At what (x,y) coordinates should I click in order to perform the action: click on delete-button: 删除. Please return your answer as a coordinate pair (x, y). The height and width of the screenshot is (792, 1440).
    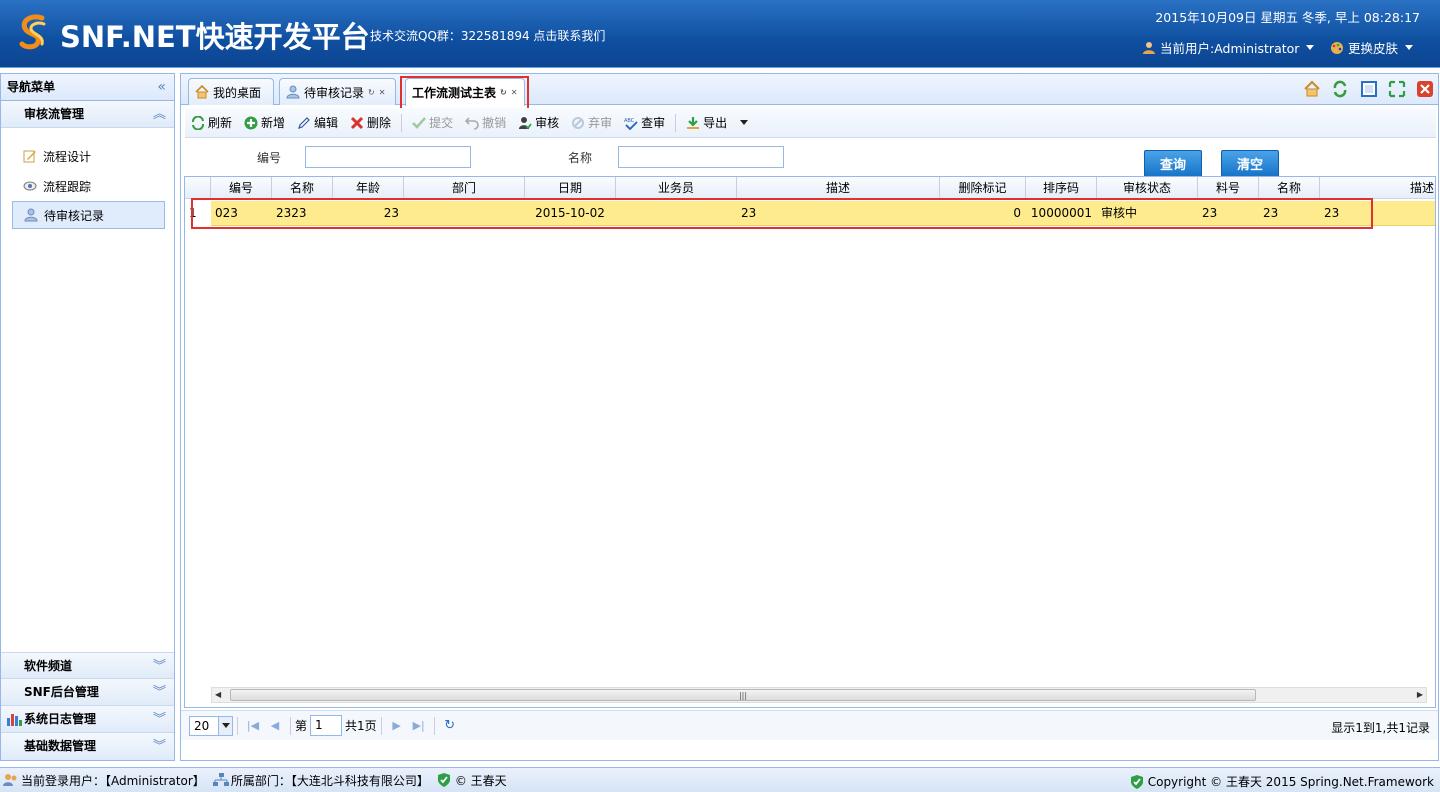
    Looking at the image, I should click on (370, 123).